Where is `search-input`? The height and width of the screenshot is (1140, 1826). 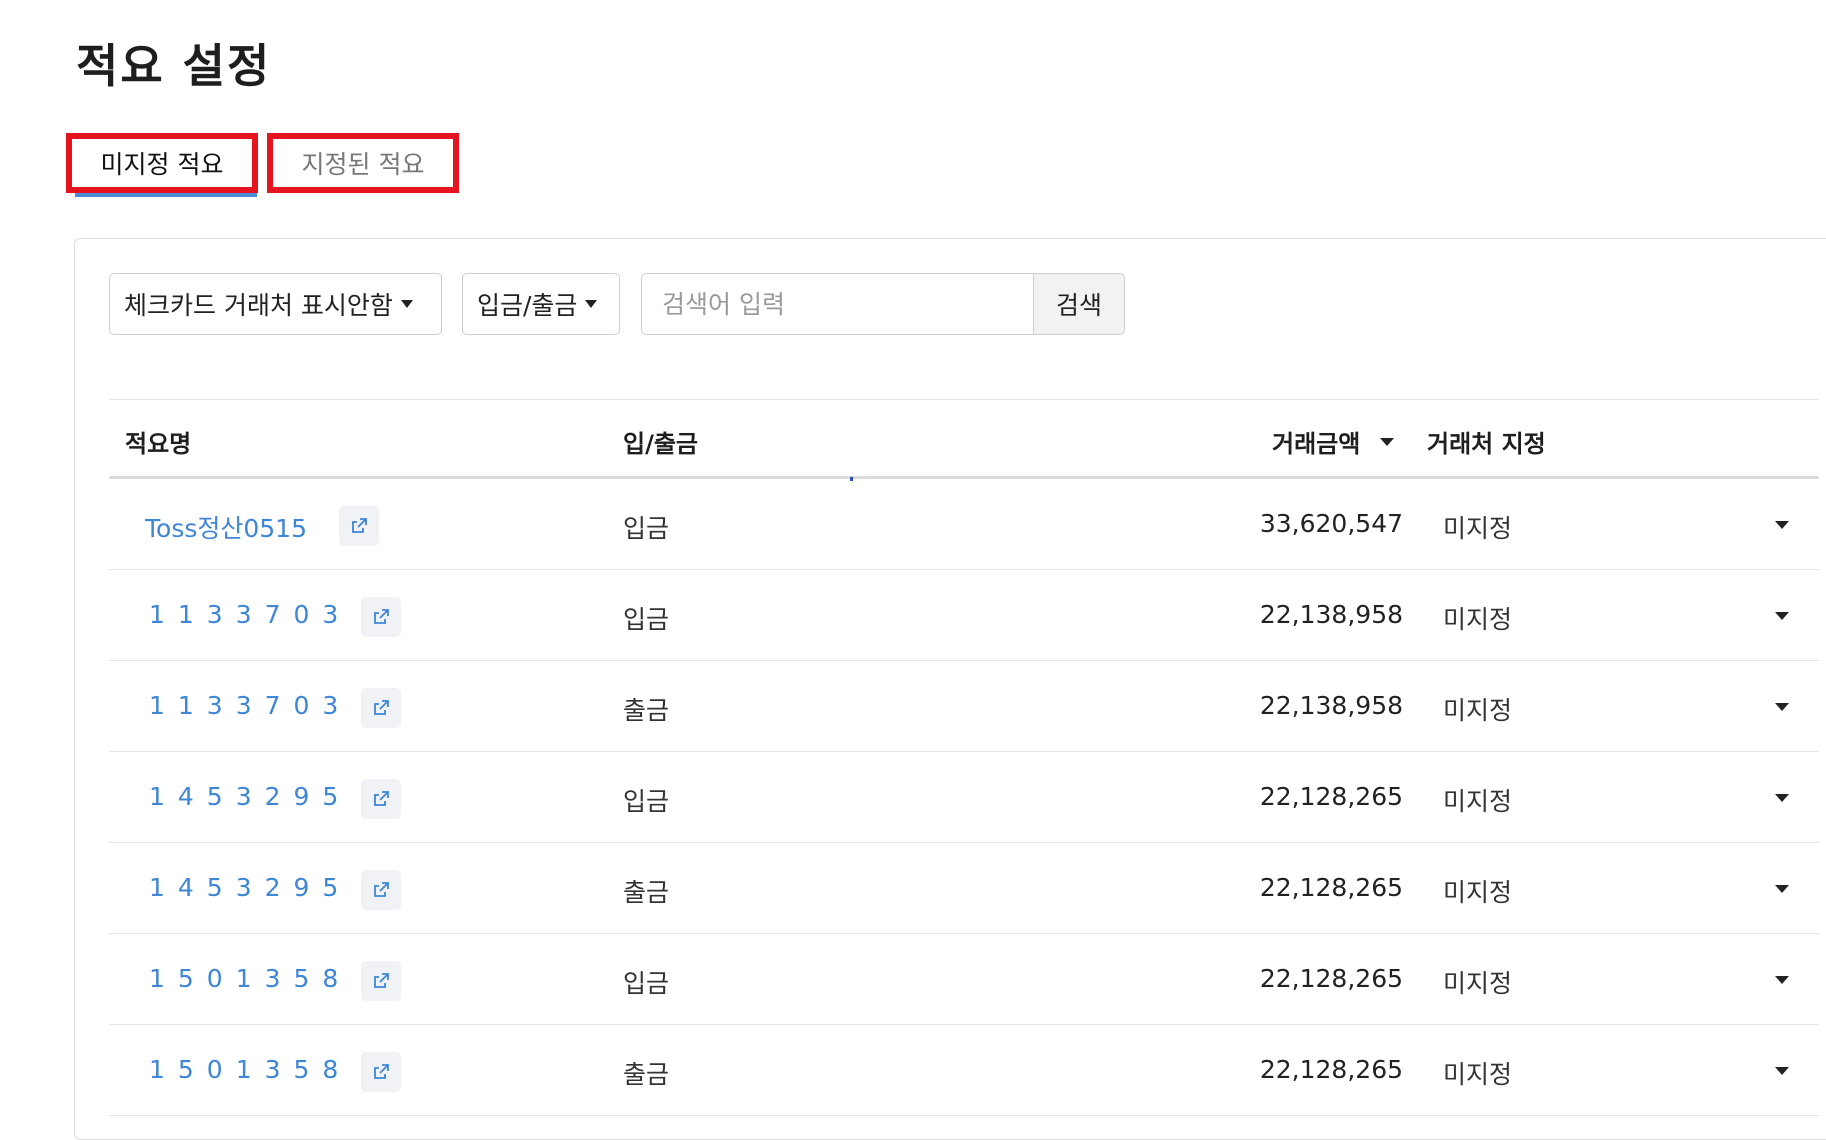 search-input is located at coordinates (838, 304).